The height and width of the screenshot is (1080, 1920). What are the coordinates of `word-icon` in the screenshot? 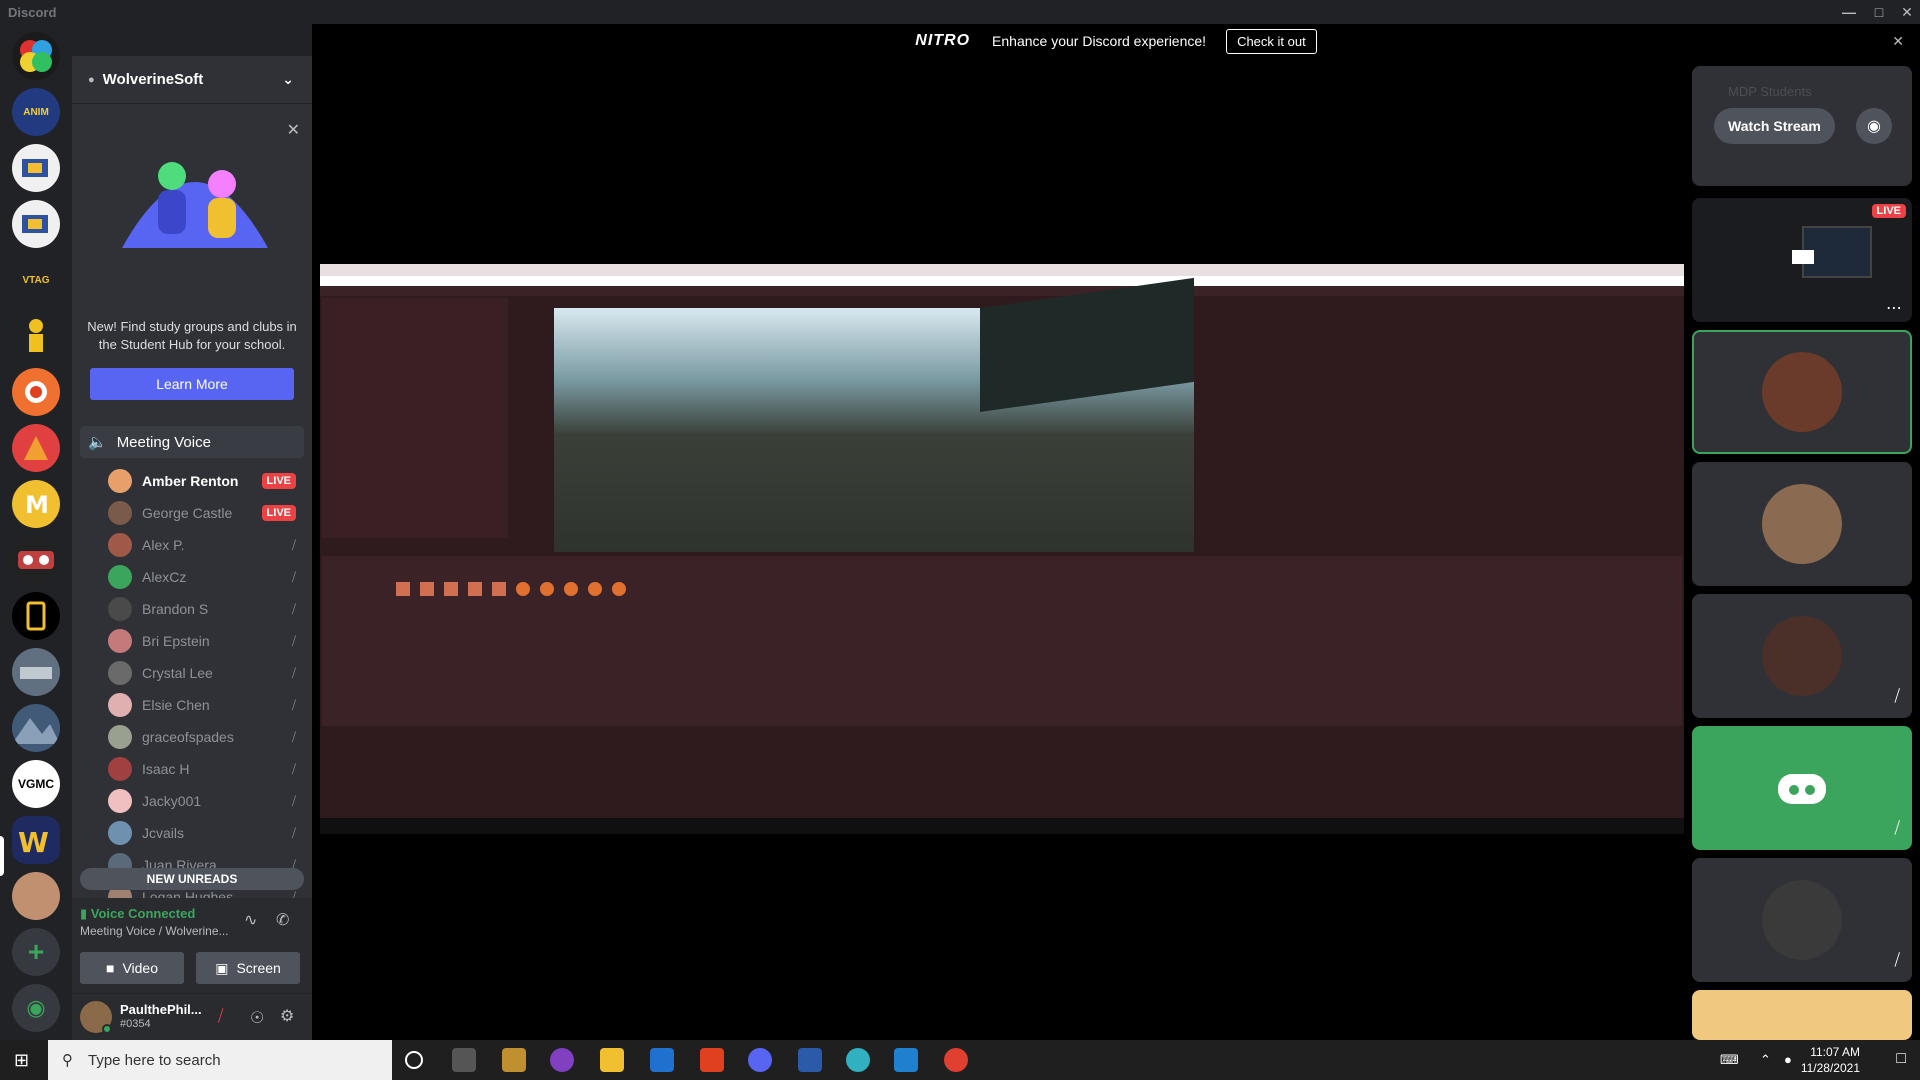 It's located at (810, 1060).